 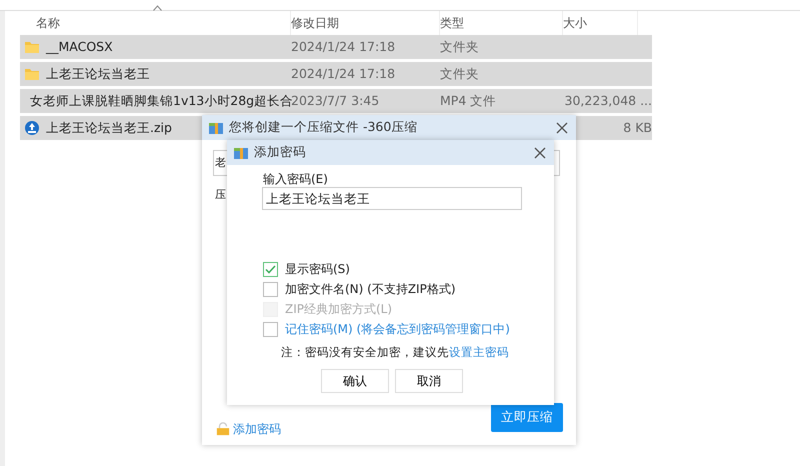 I want to click on file-row: 上老王论坛当老王 2024/1/24 17:18 文件夹, so click(x=336, y=74).